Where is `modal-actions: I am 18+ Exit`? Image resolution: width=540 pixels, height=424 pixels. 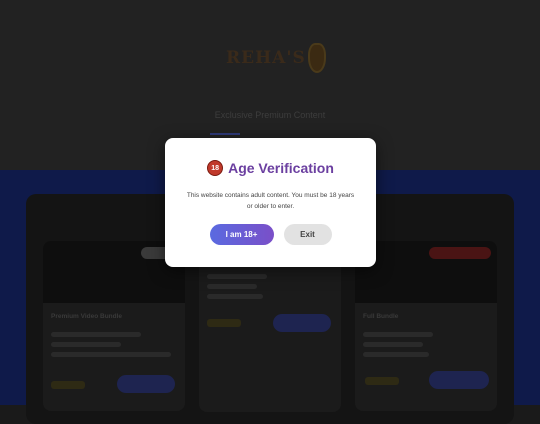 modal-actions: I am 18+ Exit is located at coordinates (270, 234).